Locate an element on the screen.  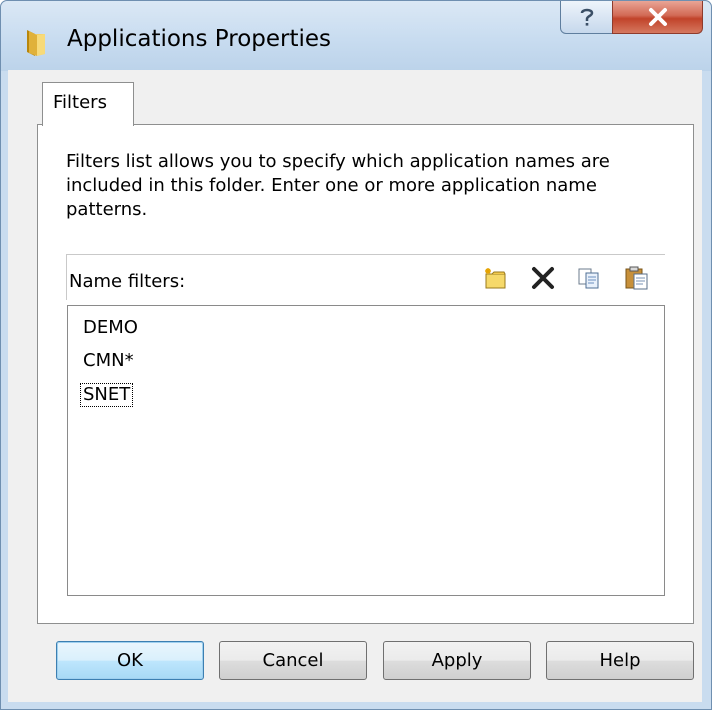
name-filters-header: Name filters: is located at coordinates (365, 277).